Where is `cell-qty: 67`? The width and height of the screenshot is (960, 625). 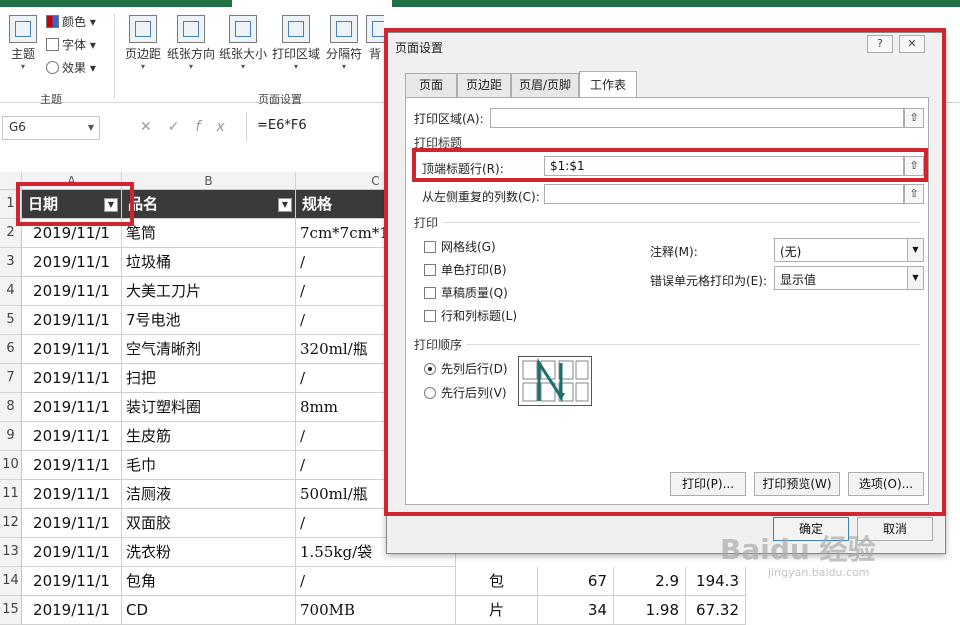 cell-qty: 67 is located at coordinates (576, 581).